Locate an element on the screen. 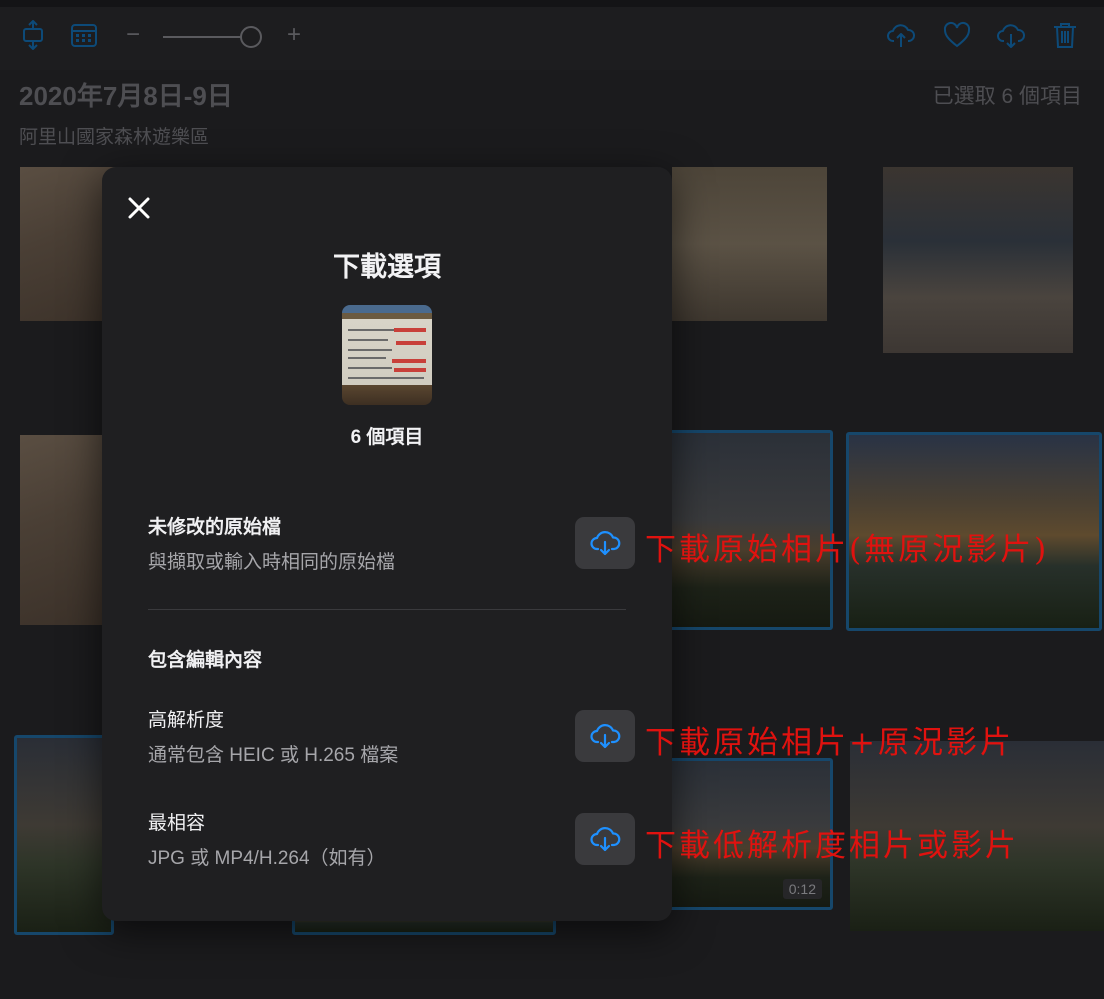  expand-vertical-icon is located at coordinates (33, 35).